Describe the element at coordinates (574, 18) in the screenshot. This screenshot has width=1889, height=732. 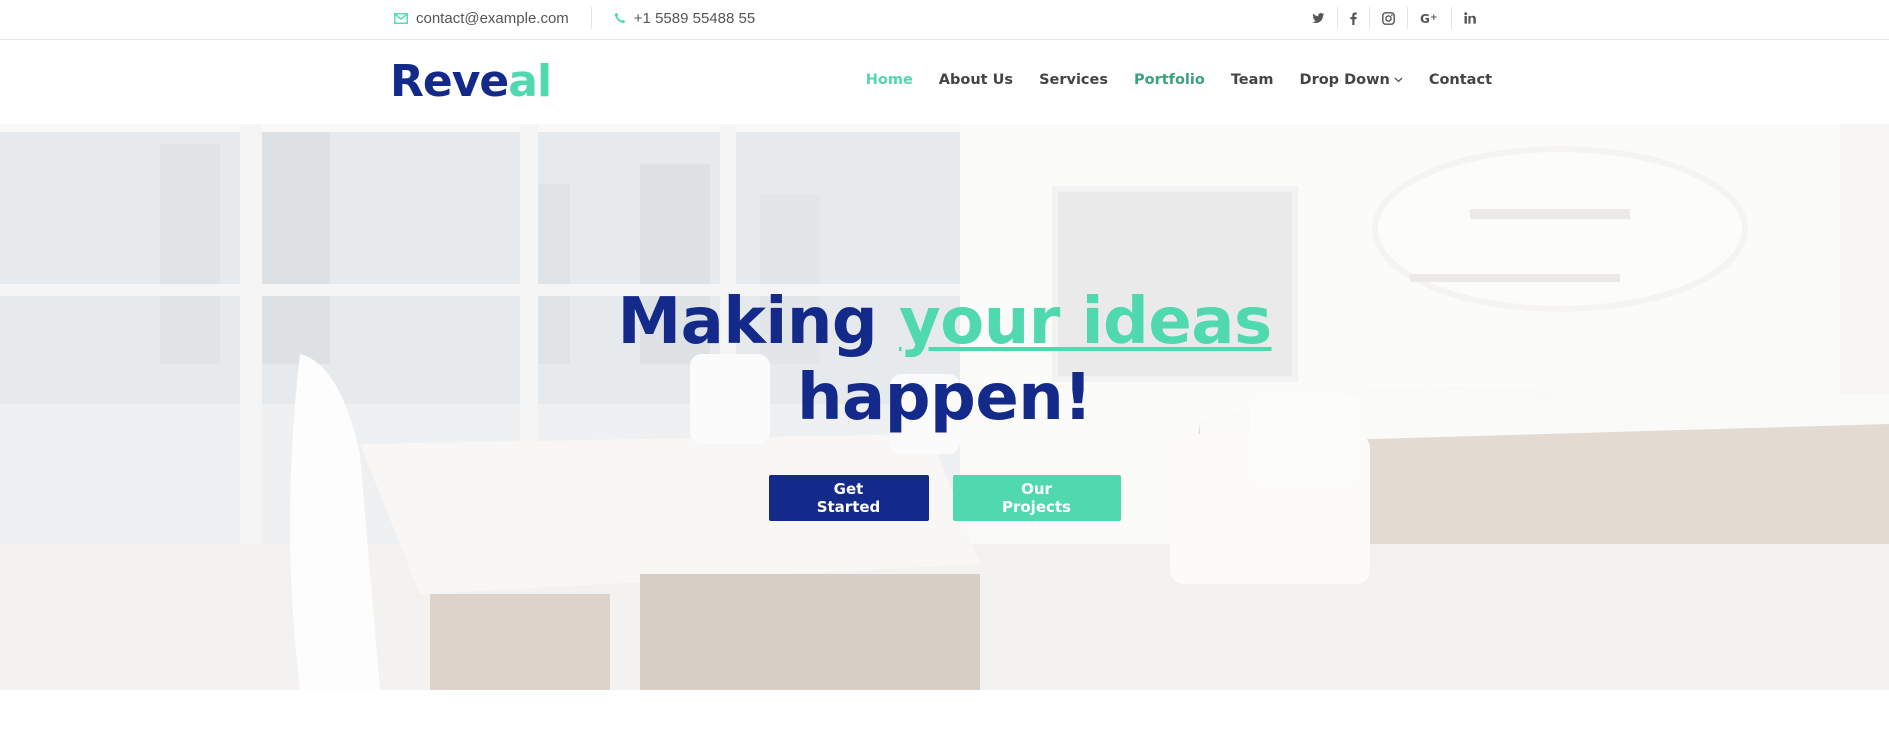
I see `contact-info: contact@example.com +1 5589 55488 55` at that location.